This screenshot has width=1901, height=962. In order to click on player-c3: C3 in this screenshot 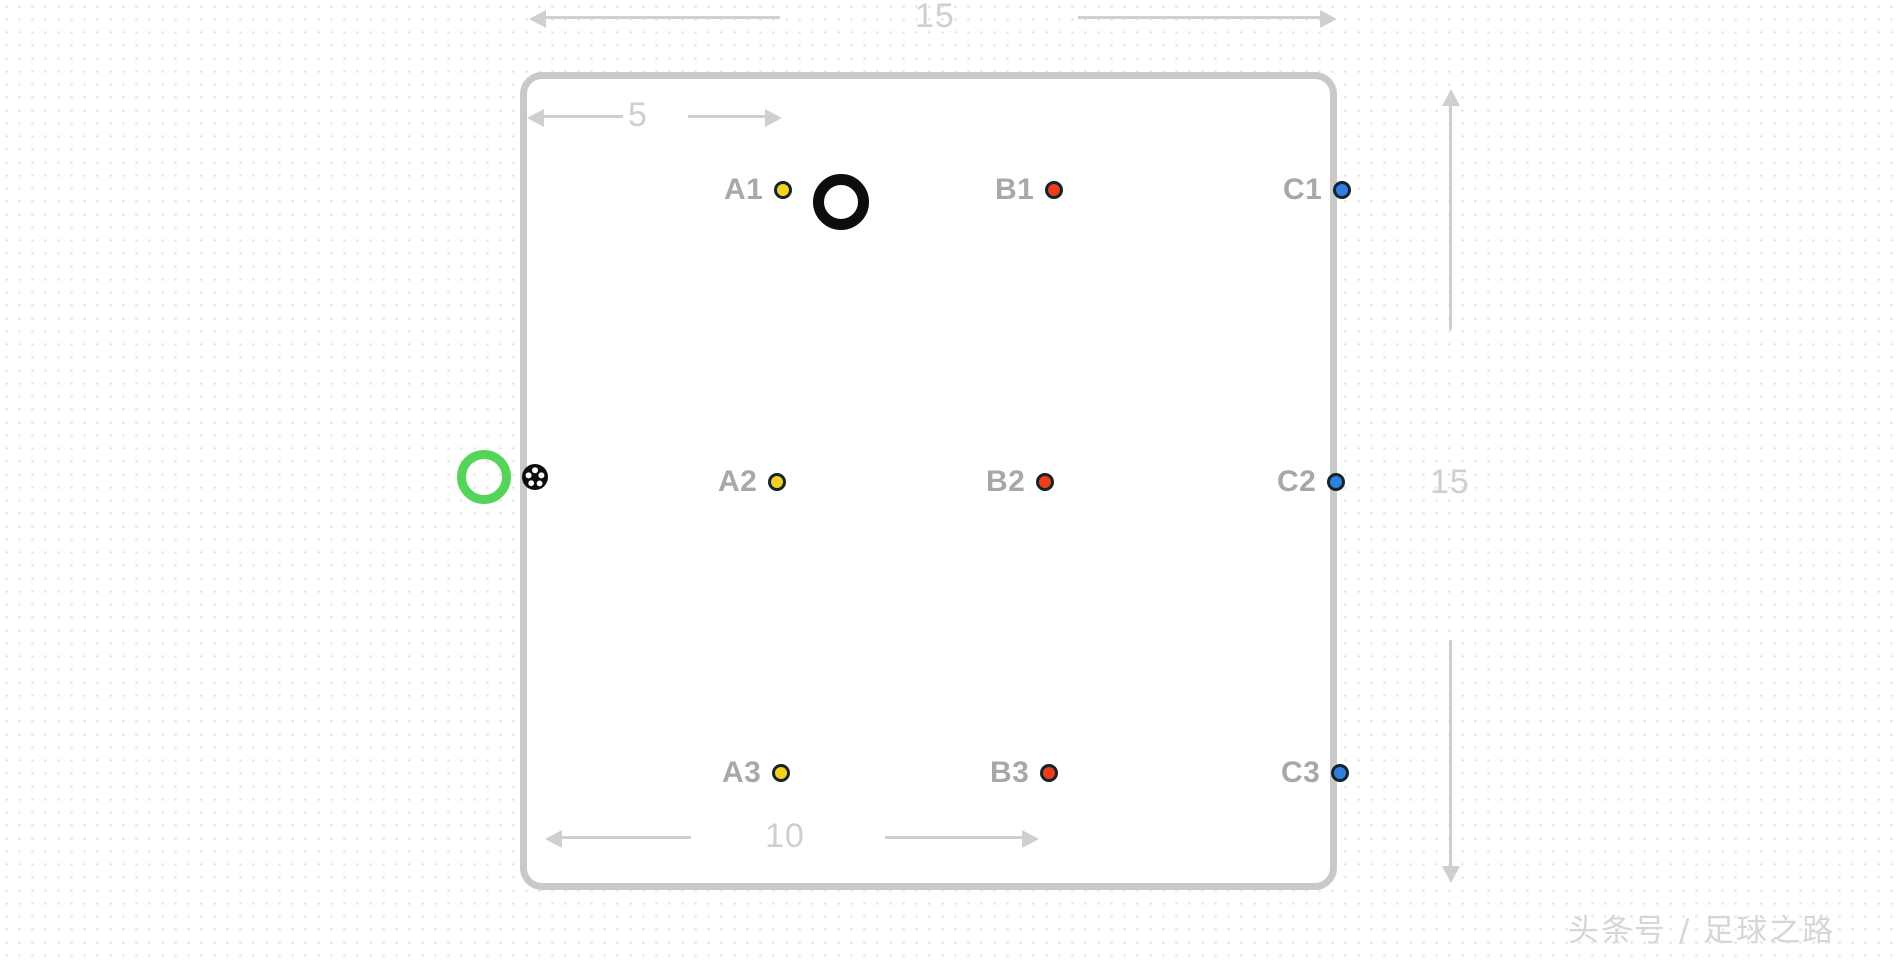, I will do `click(1315, 773)`.